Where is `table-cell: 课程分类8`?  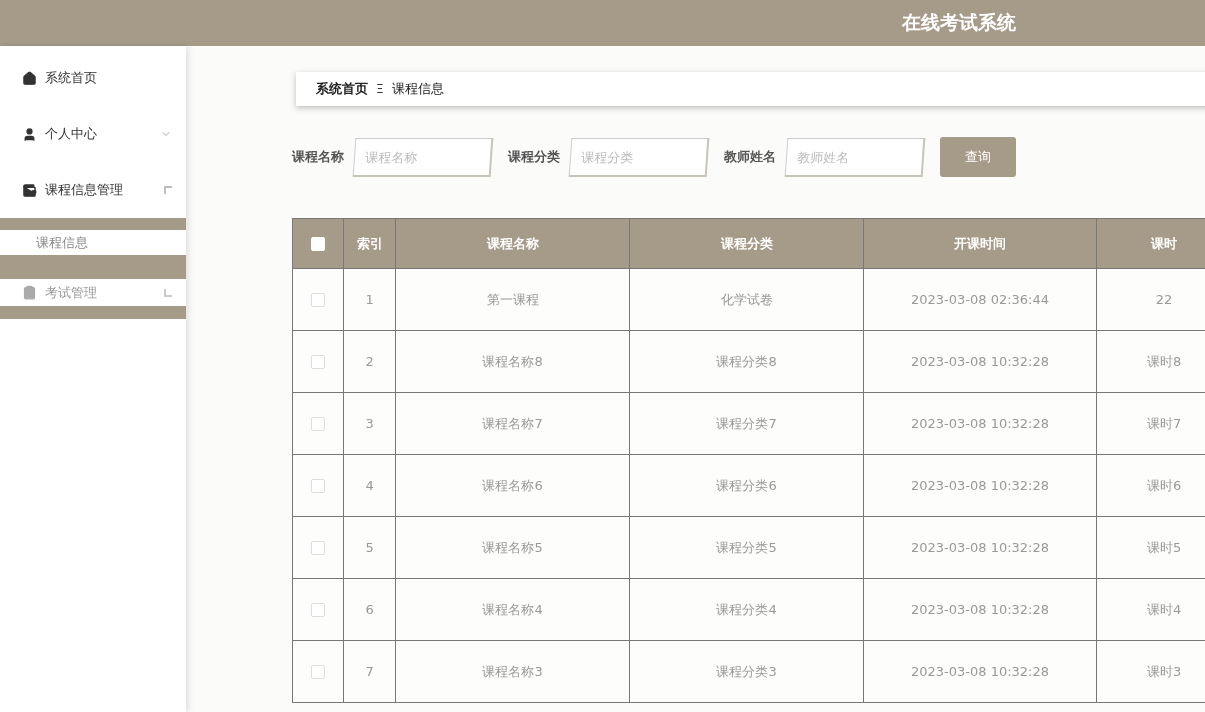 table-cell: 课程分类8 is located at coordinates (746, 361).